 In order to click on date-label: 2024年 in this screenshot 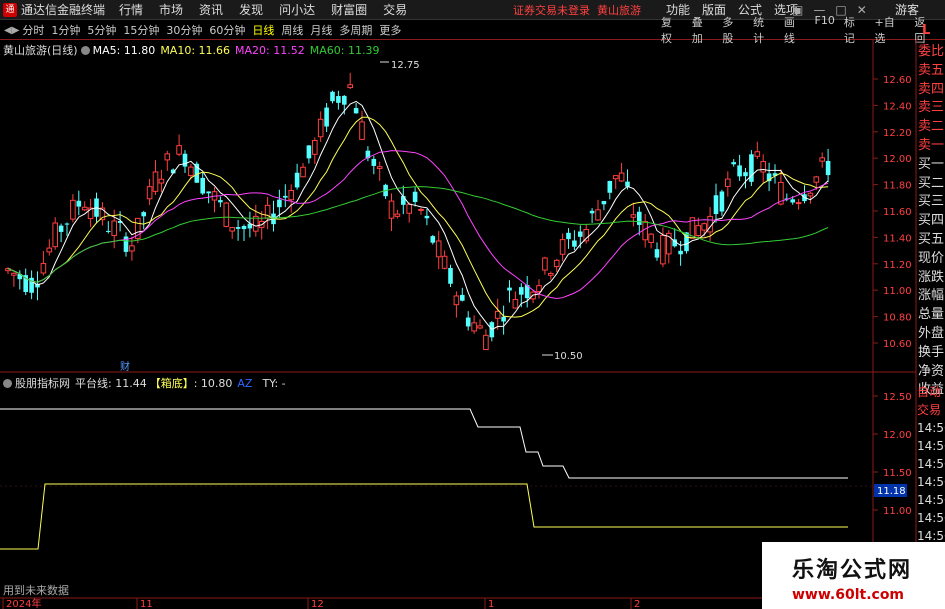, I will do `click(23, 603)`.